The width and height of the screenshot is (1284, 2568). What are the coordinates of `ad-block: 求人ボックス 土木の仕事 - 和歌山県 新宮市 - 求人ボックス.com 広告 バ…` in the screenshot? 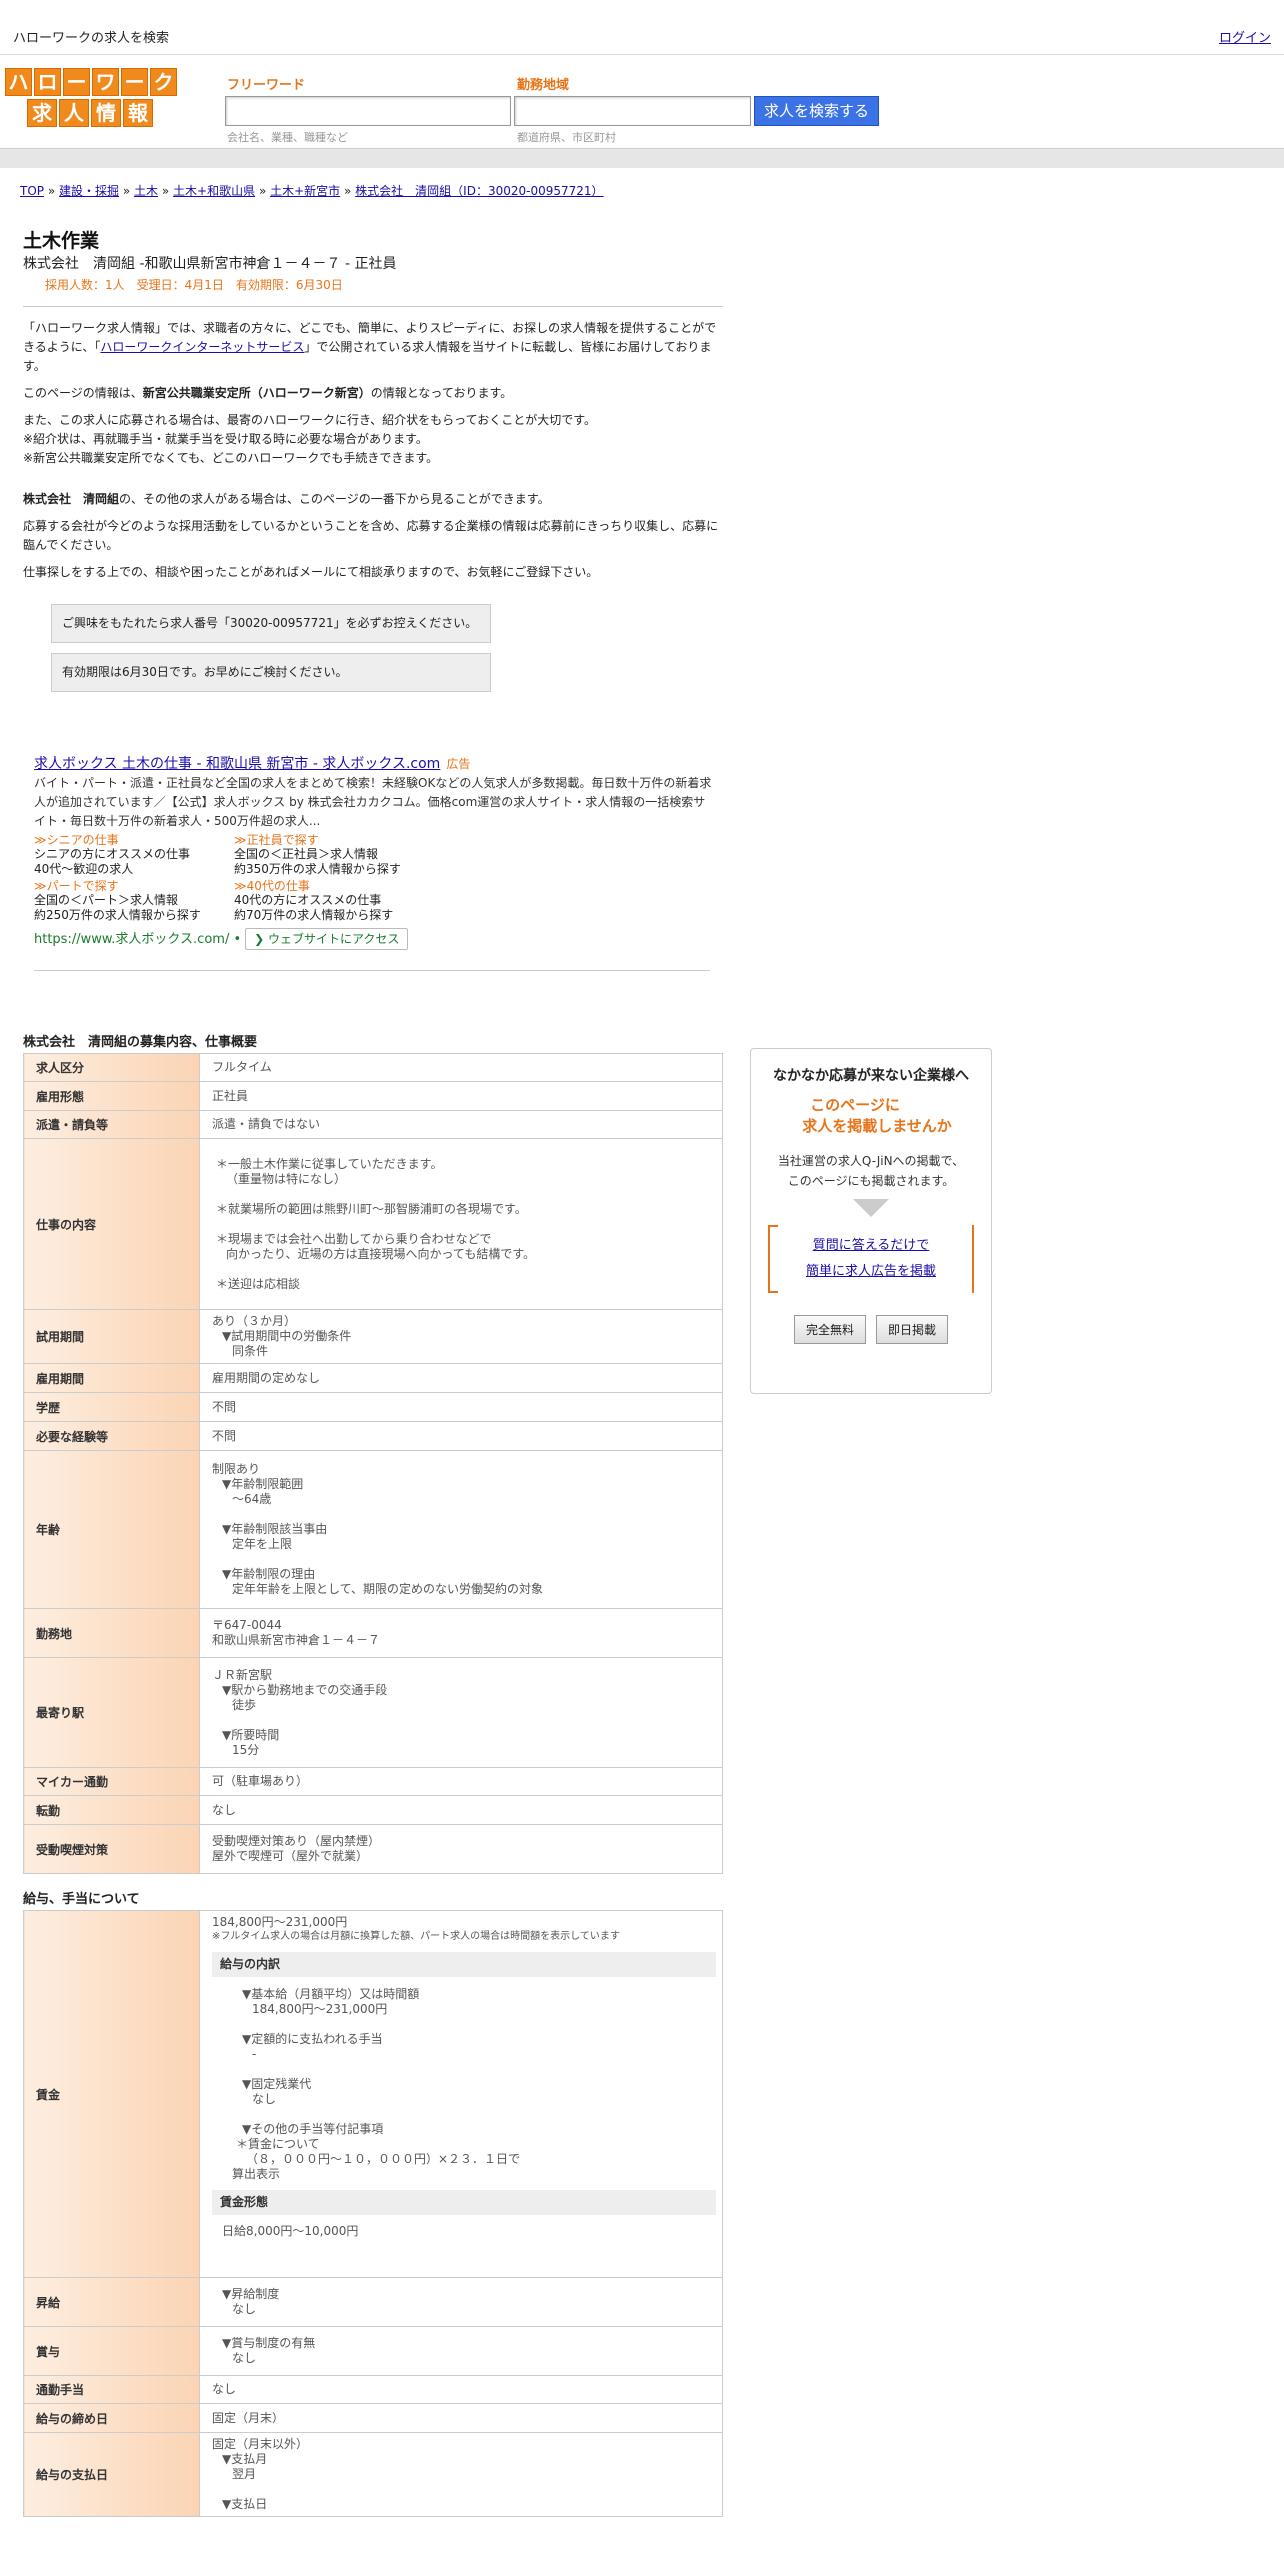 It's located at (374, 852).